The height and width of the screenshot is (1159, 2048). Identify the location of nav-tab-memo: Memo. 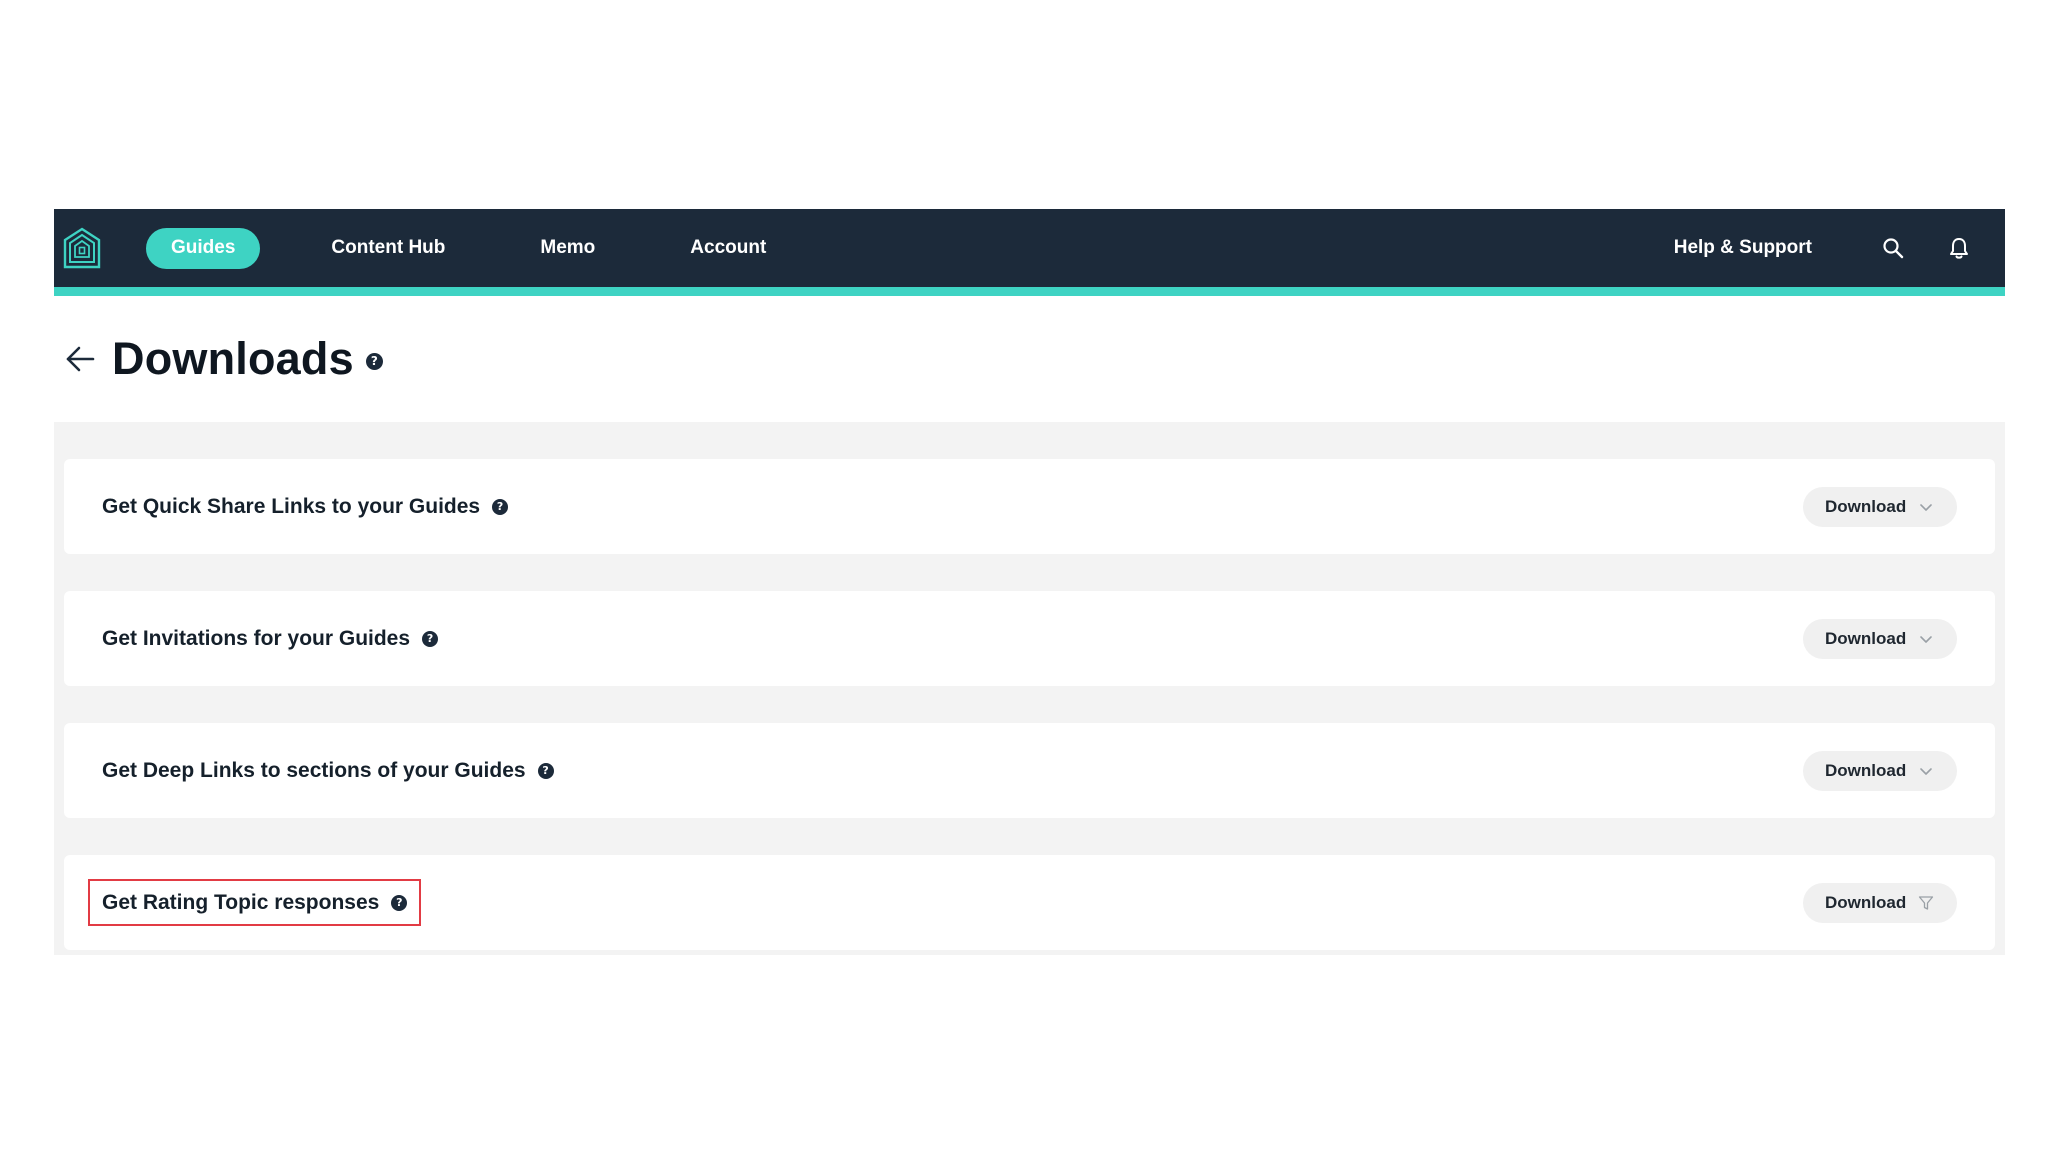
(567, 248).